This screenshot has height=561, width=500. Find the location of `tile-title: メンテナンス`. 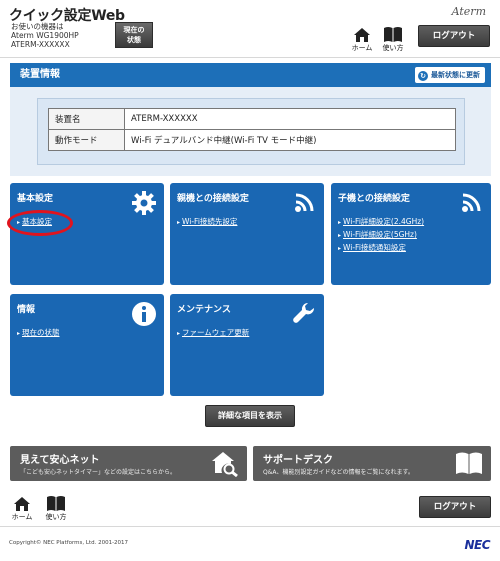

tile-title: メンテナンス is located at coordinates (204, 310).